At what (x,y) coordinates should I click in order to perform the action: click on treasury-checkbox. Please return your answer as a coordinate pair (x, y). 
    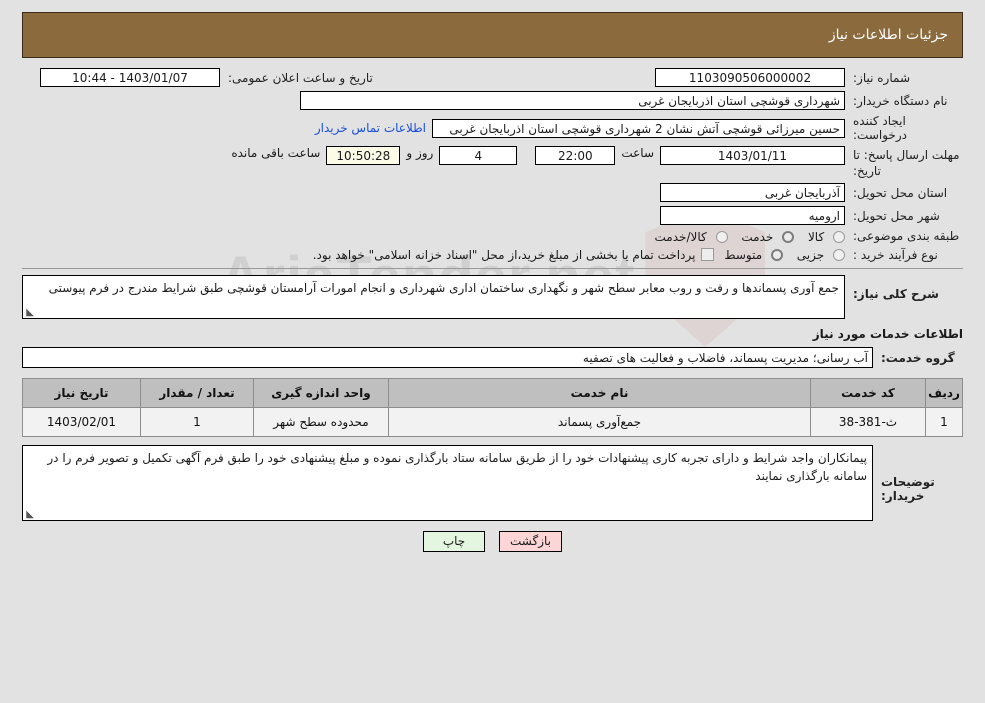
    Looking at the image, I should click on (708, 255).